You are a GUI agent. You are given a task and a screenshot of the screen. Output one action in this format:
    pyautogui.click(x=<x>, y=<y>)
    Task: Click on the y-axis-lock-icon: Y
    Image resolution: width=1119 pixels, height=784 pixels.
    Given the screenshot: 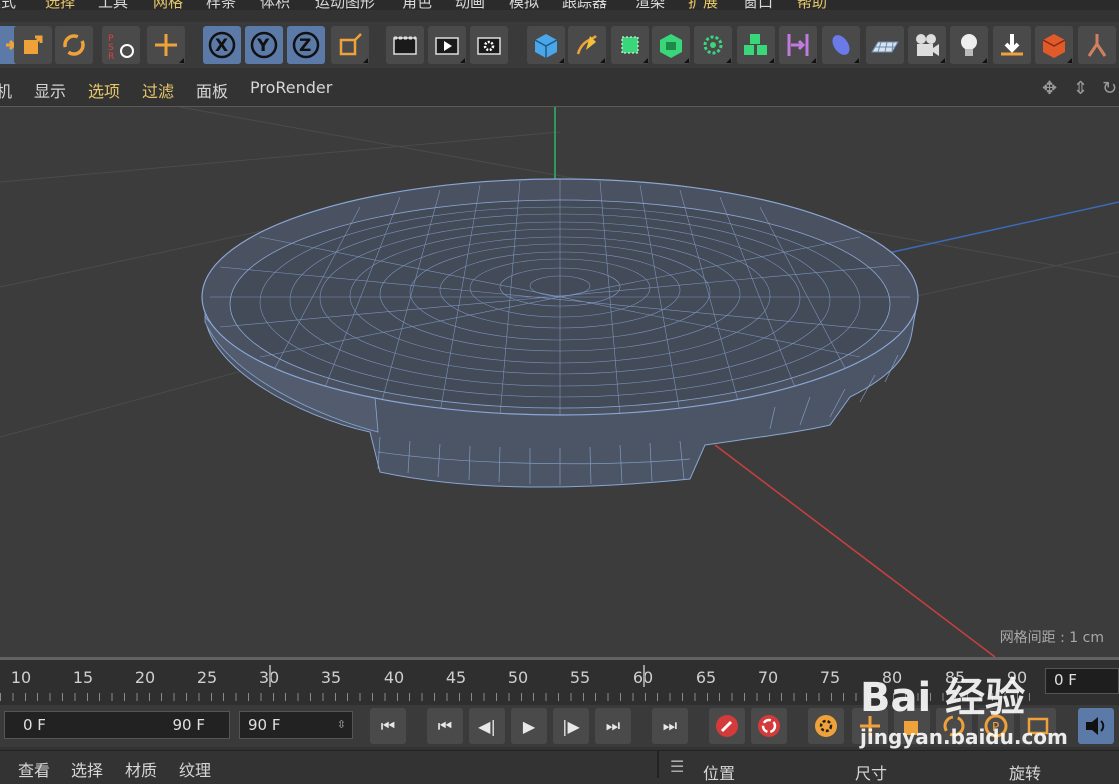 What is the action you would take?
    pyautogui.click(x=264, y=45)
    